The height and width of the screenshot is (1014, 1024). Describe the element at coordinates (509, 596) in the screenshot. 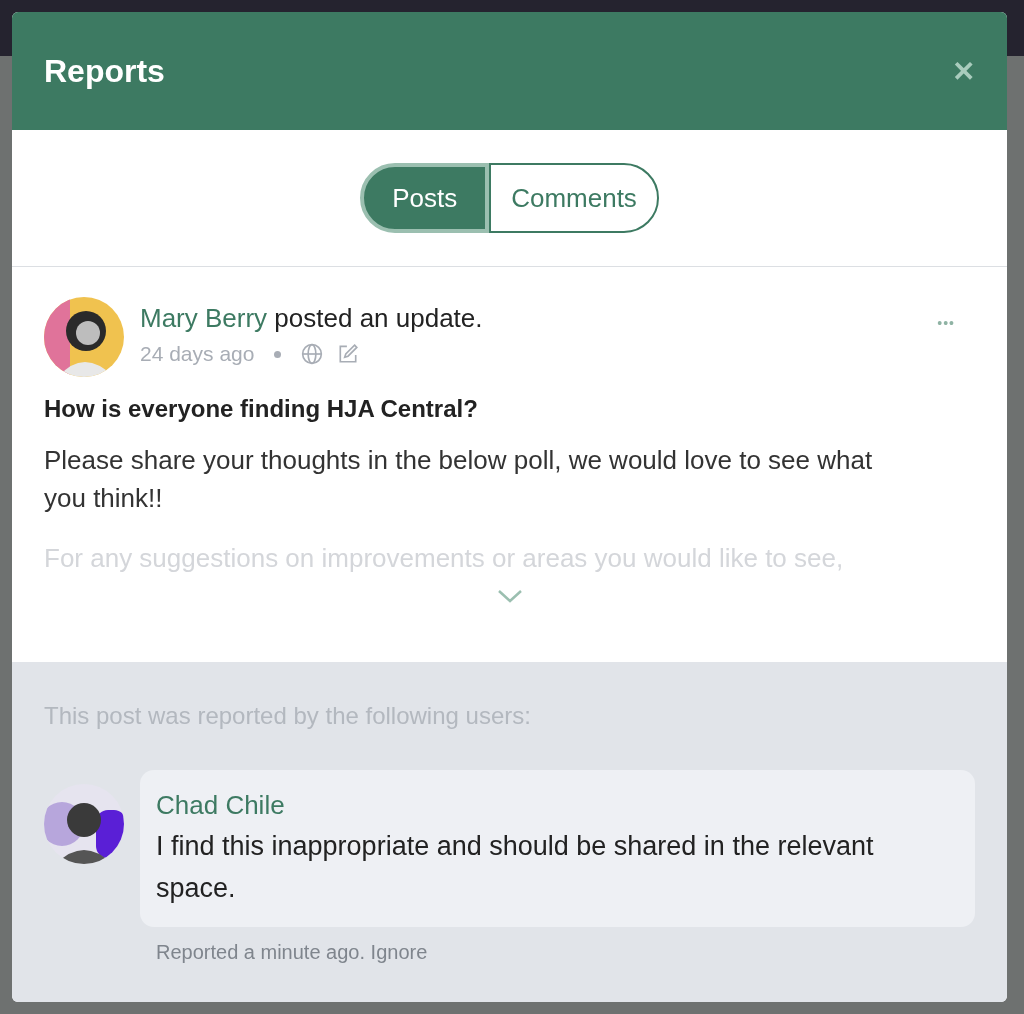

I see `chevron-down-icon` at that location.